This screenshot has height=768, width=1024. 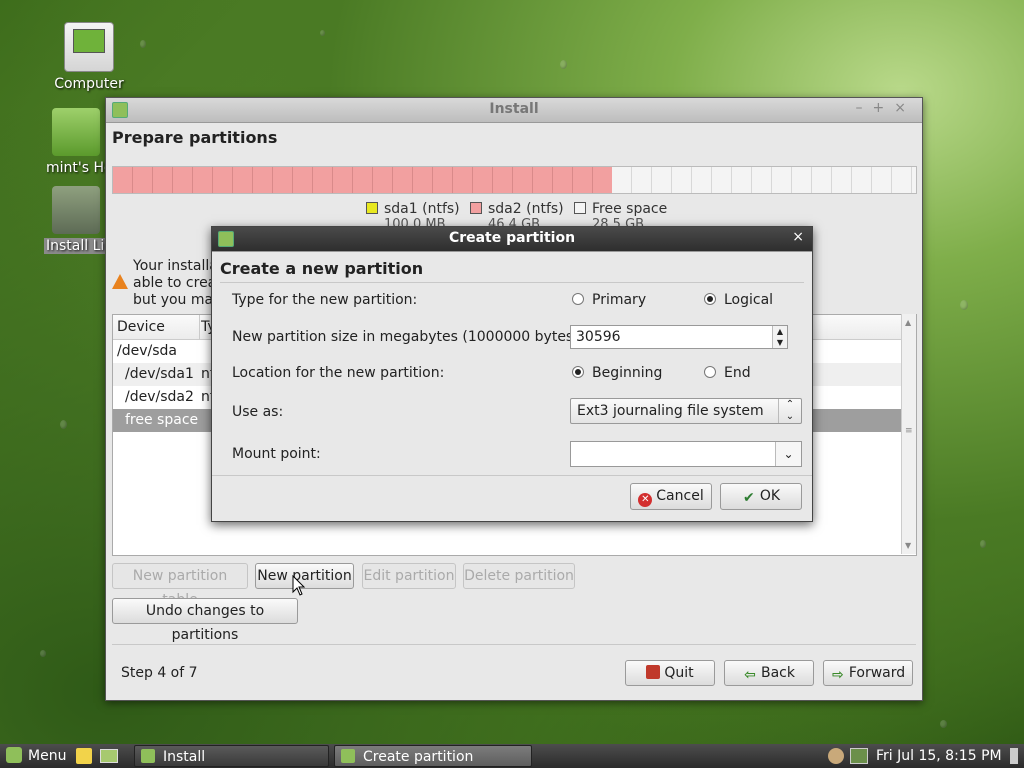 What do you see at coordinates (299, 585) in the screenshot?
I see `mouse-cursor-icon` at bounding box center [299, 585].